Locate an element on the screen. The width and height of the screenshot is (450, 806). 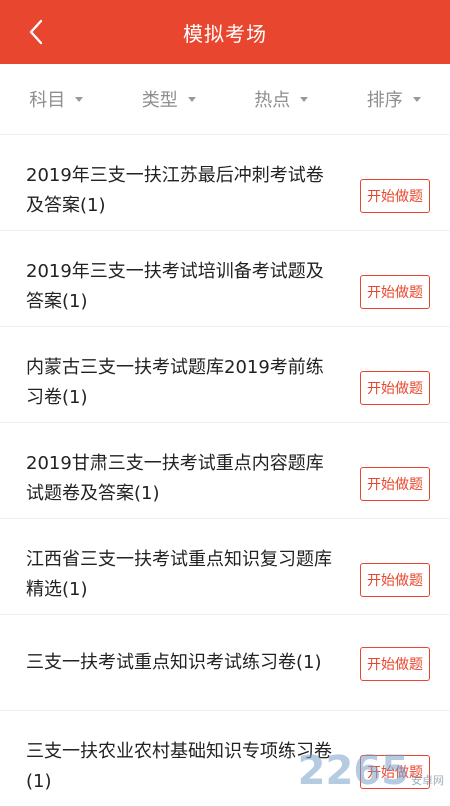
top-bar: 模拟考场 is located at coordinates (225, 32).